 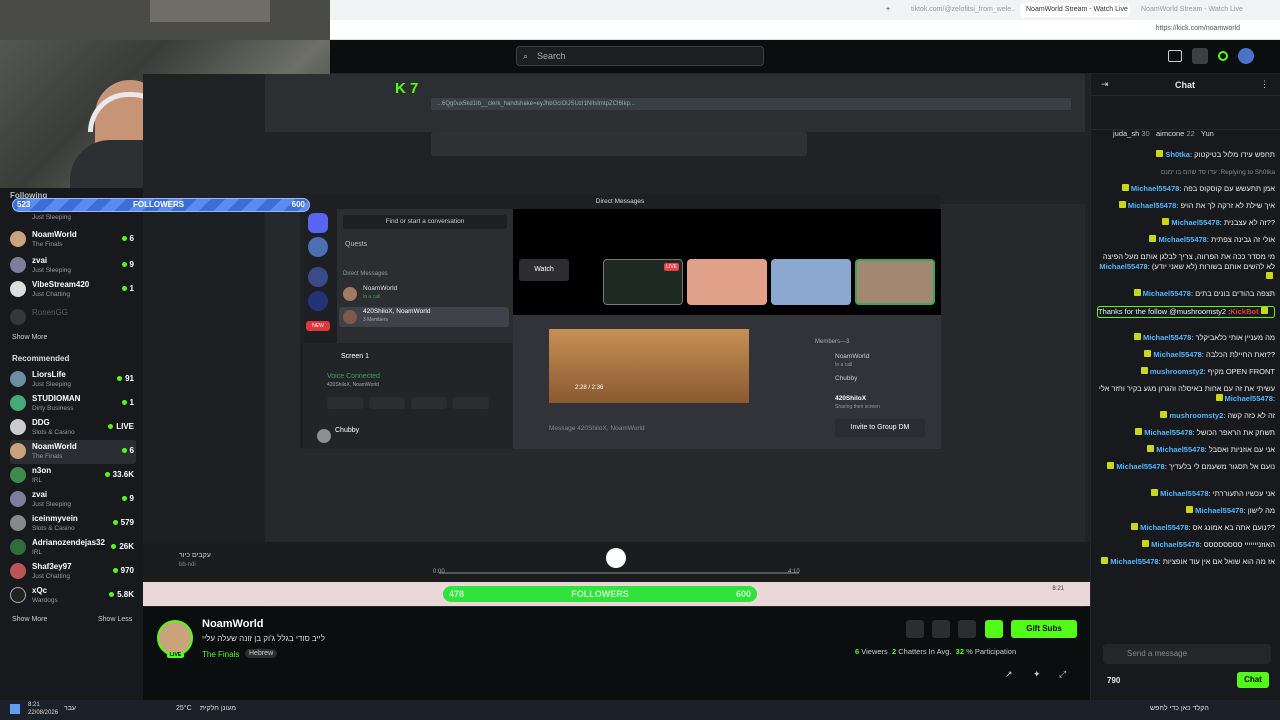 I want to click on browser-tab-active: NoamWorld Stream - Watch Live, so click(x=1075, y=10).